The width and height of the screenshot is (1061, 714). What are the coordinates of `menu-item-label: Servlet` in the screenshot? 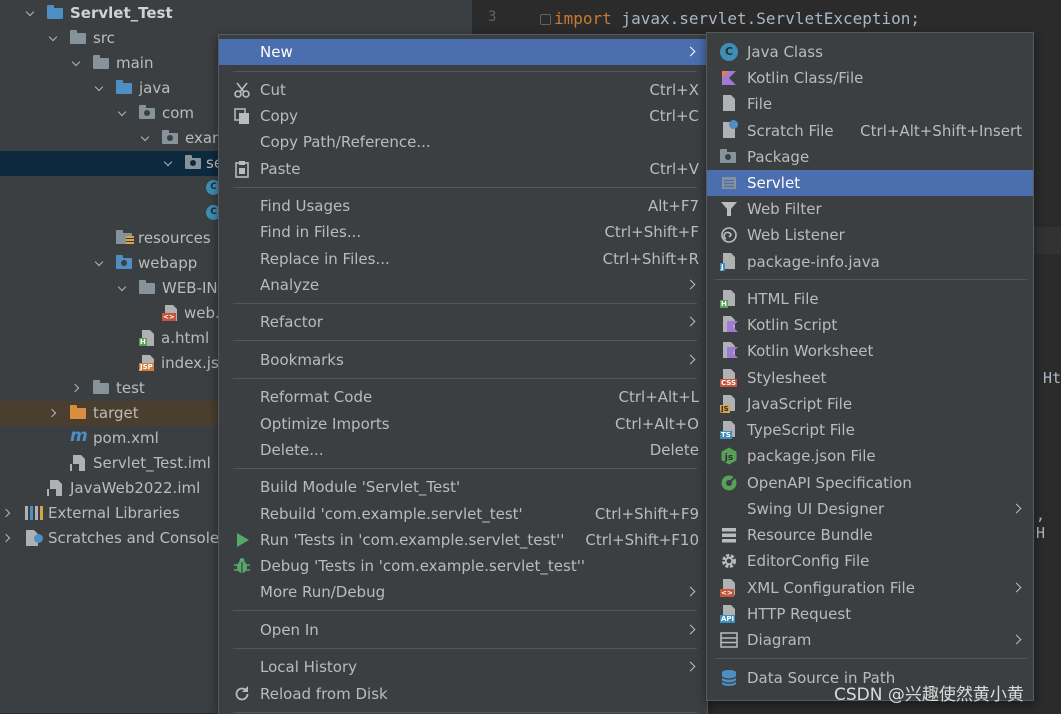 It's located at (774, 183).